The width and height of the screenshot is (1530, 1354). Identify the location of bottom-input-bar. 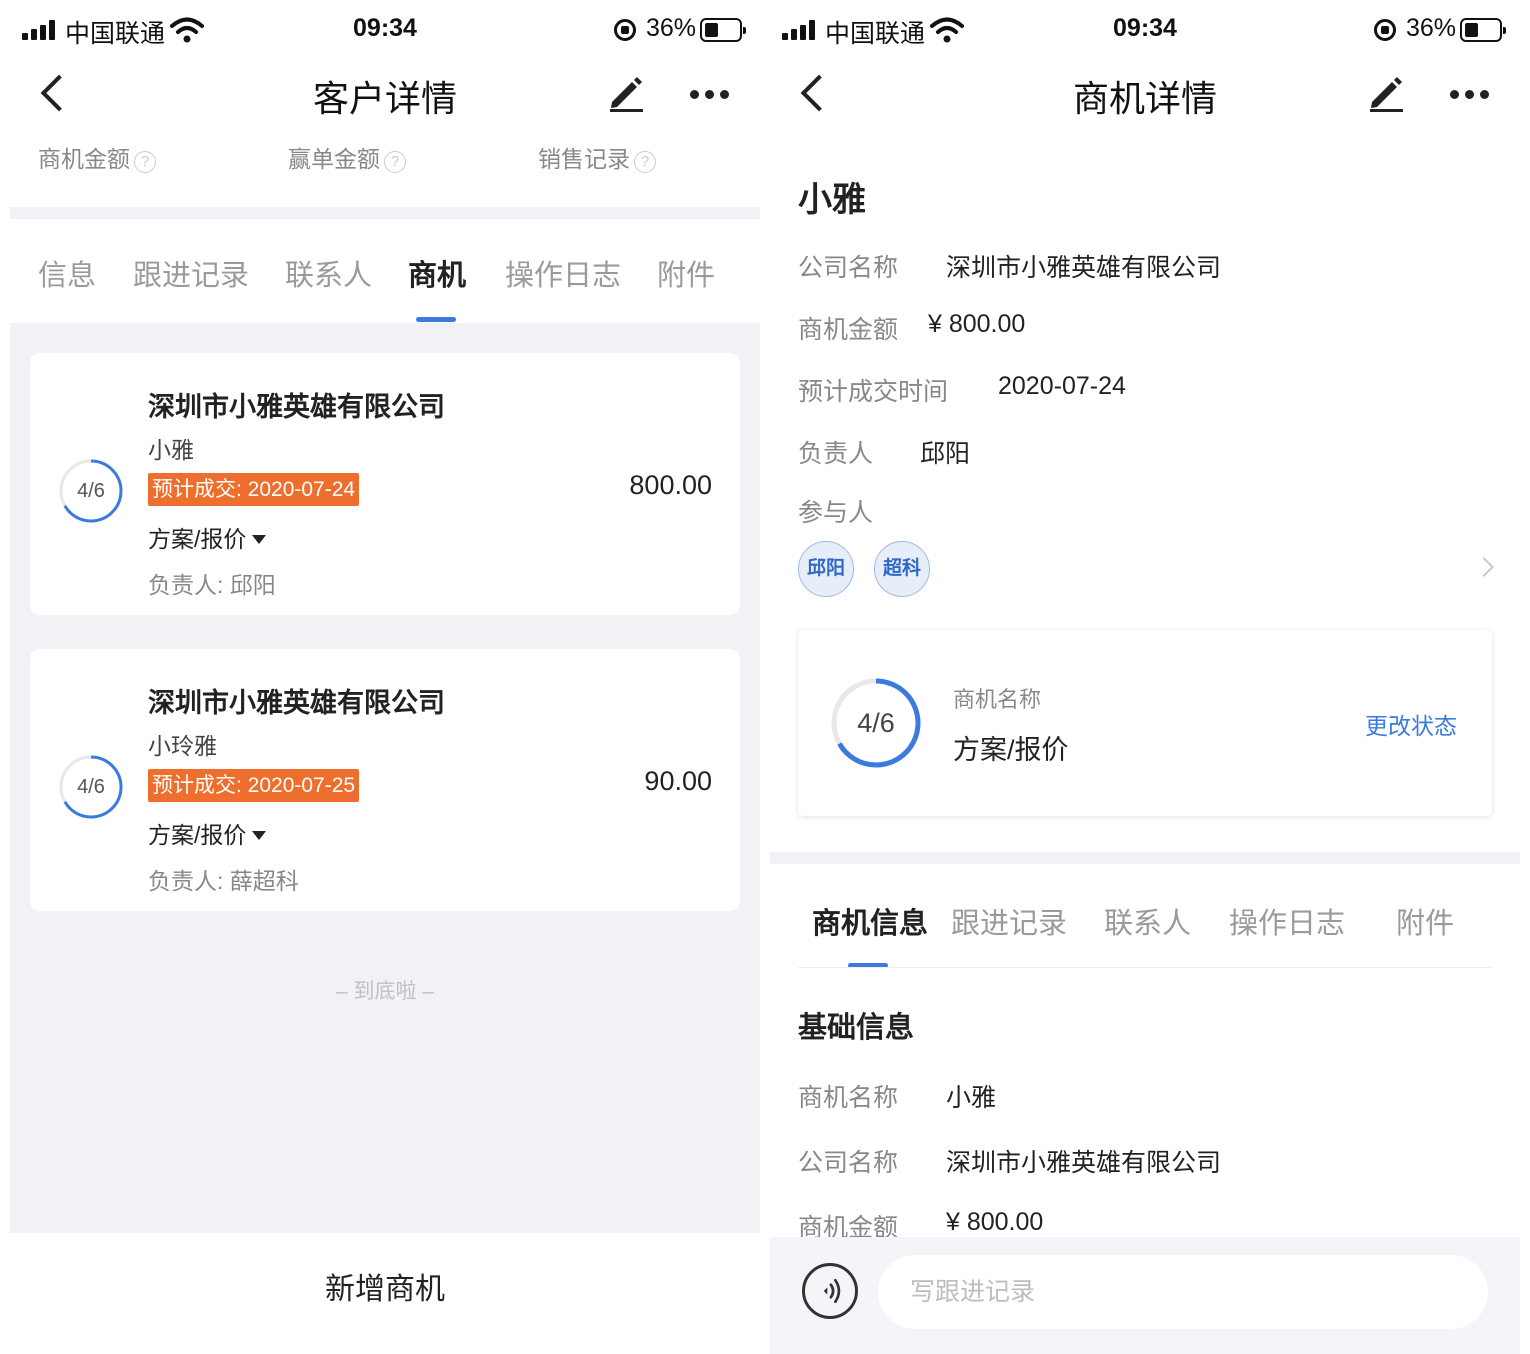
(1145, 1295).